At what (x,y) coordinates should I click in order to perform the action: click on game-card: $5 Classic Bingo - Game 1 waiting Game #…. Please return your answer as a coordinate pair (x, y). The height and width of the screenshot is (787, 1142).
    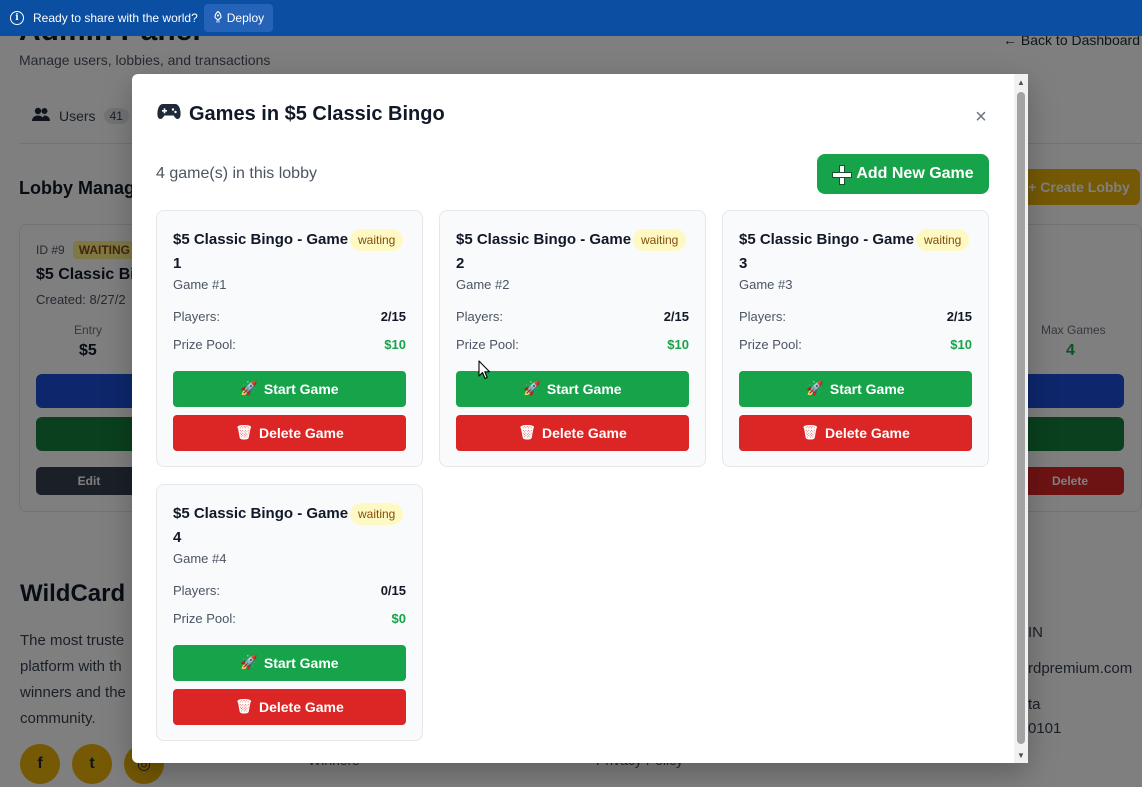
    Looking at the image, I should click on (289, 338).